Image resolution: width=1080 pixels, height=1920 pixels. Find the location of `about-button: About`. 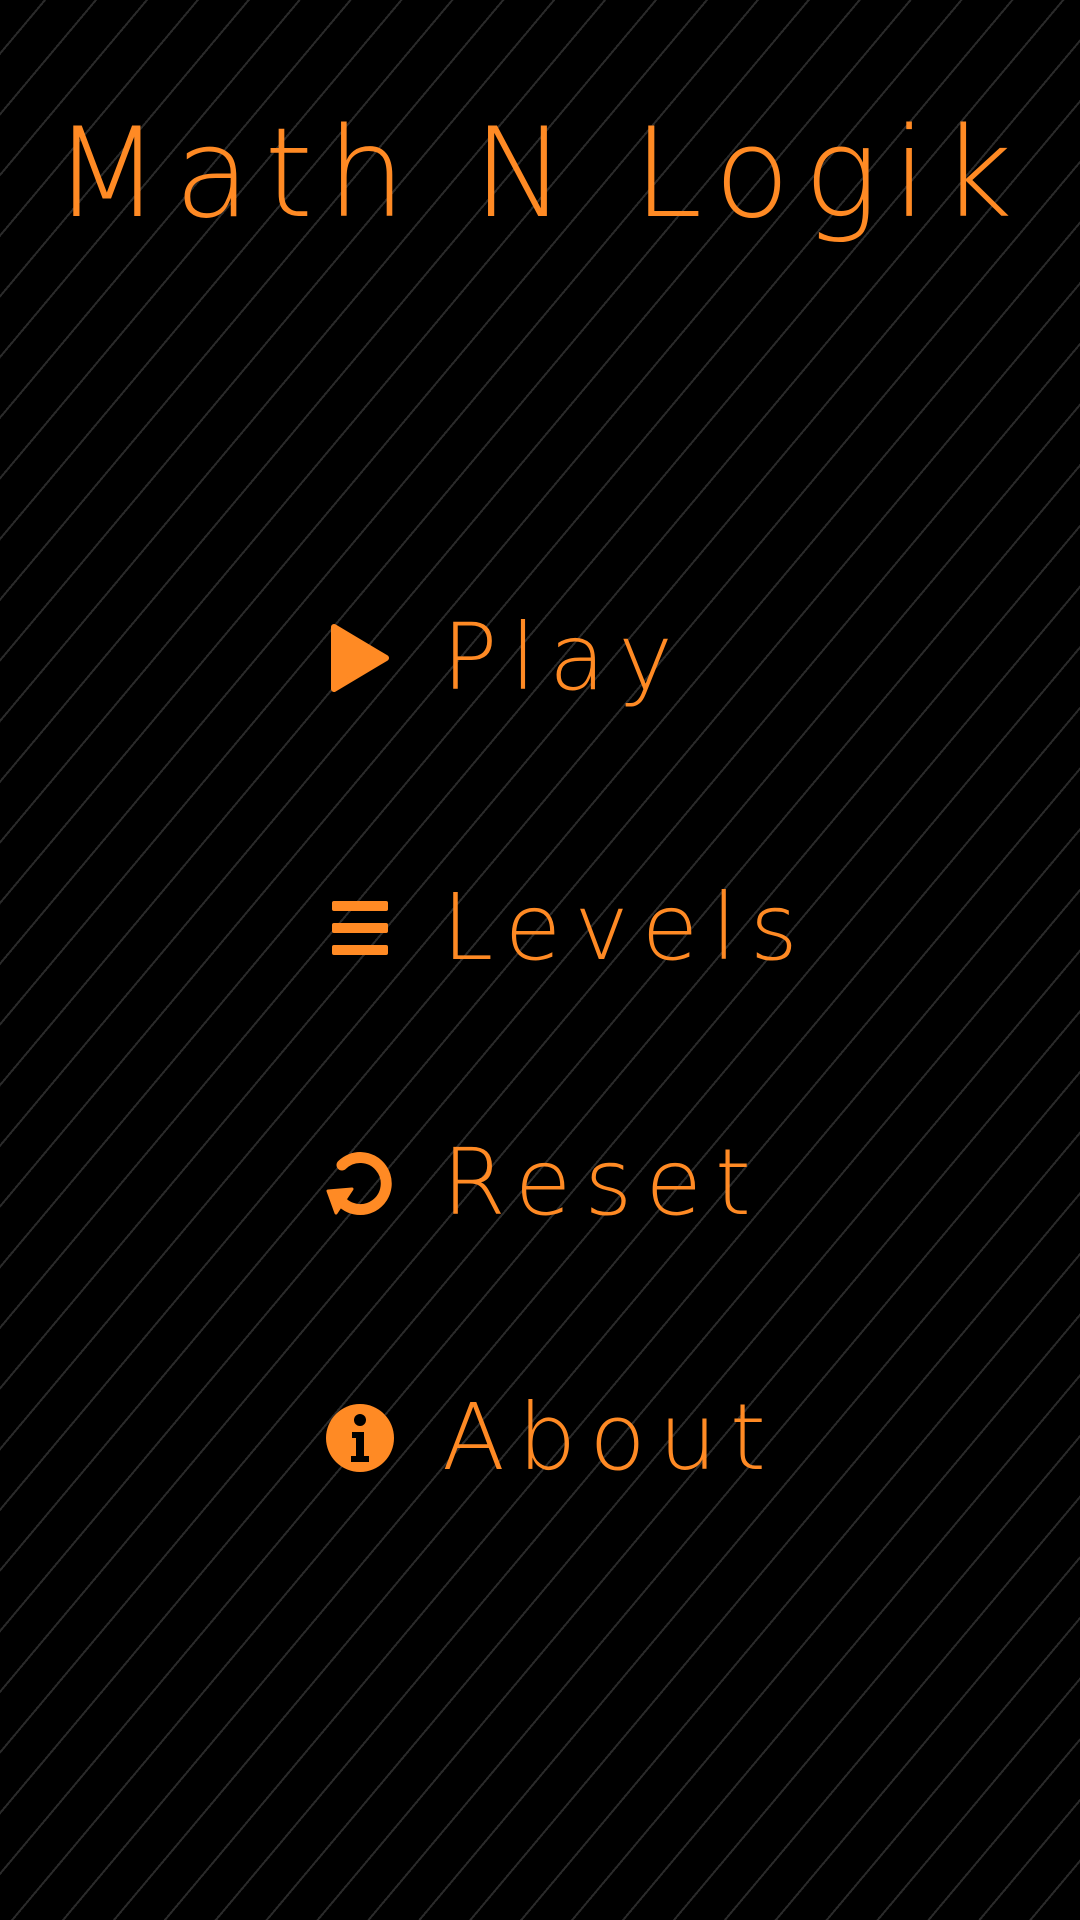

about-button: About is located at coordinates (620, 1438).